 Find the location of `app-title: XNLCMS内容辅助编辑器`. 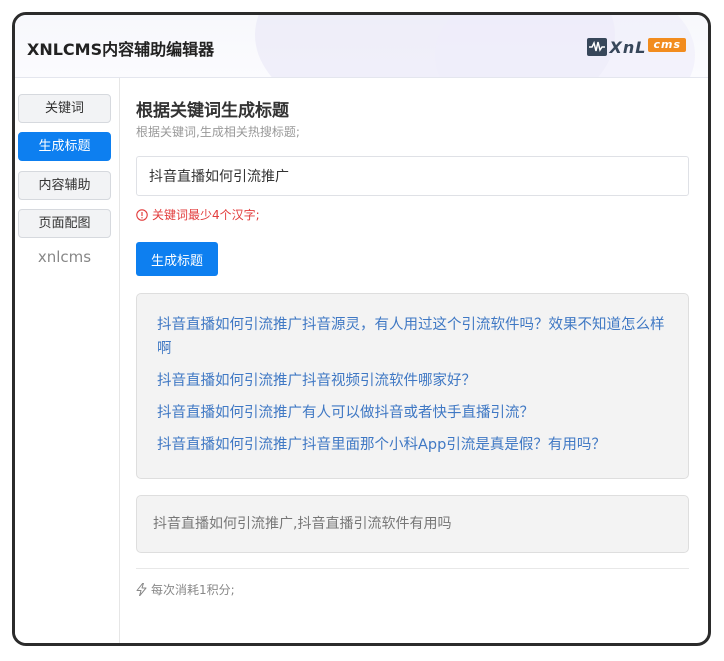

app-title: XNLCMS内容辅助编辑器 is located at coordinates (121, 49).